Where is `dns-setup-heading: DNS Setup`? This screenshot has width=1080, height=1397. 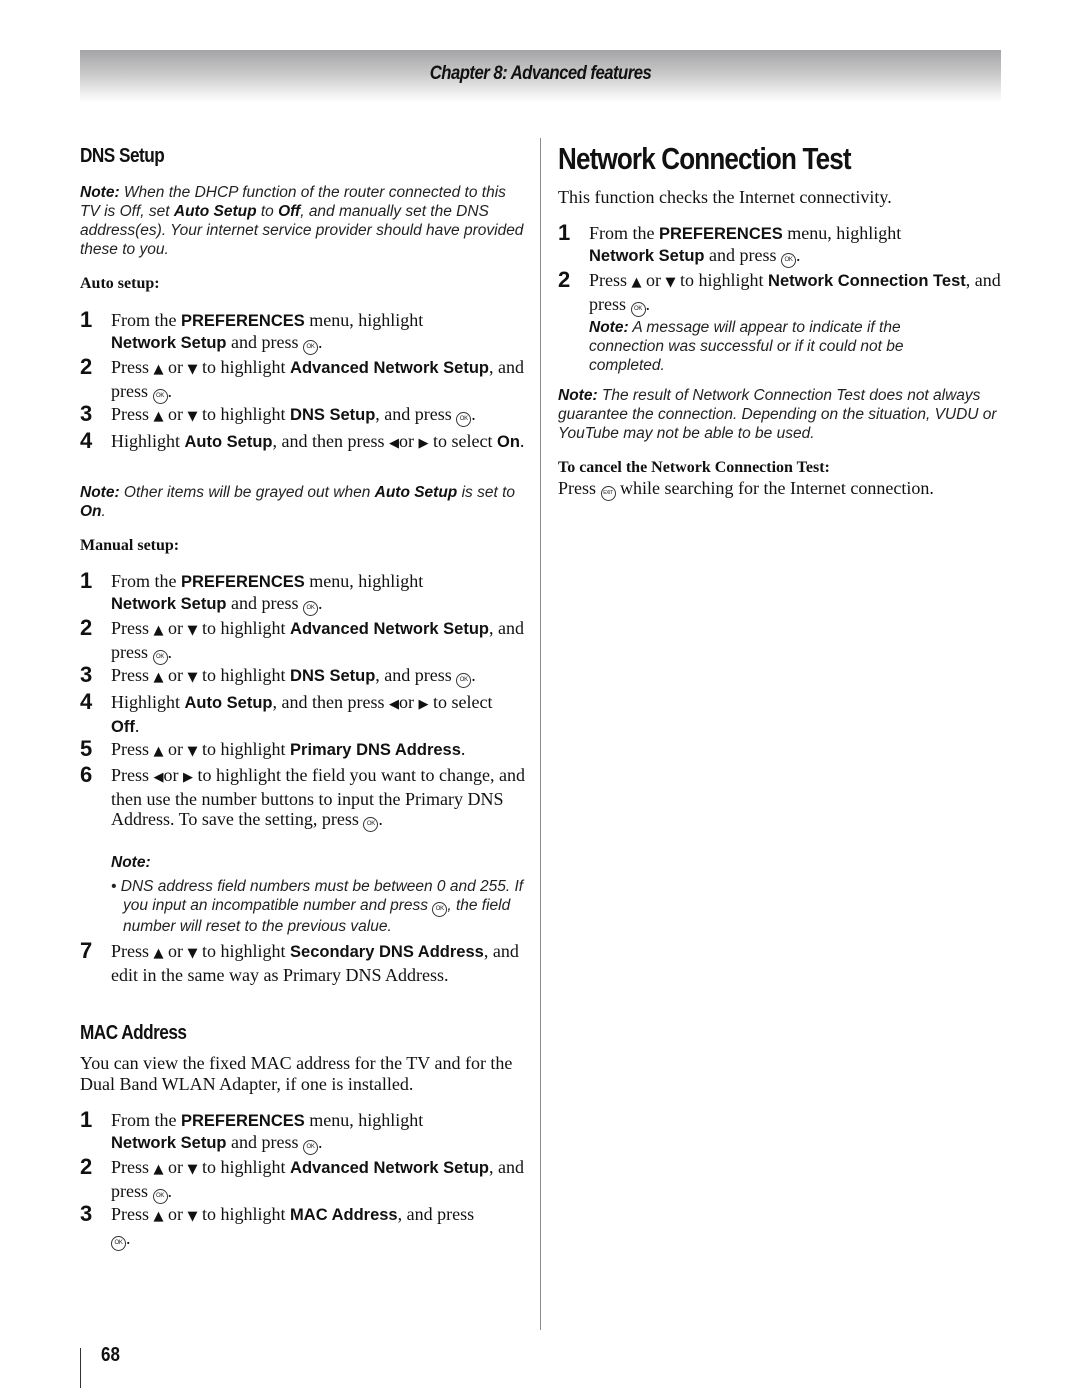 dns-setup-heading: DNS Setup is located at coordinates (122, 156).